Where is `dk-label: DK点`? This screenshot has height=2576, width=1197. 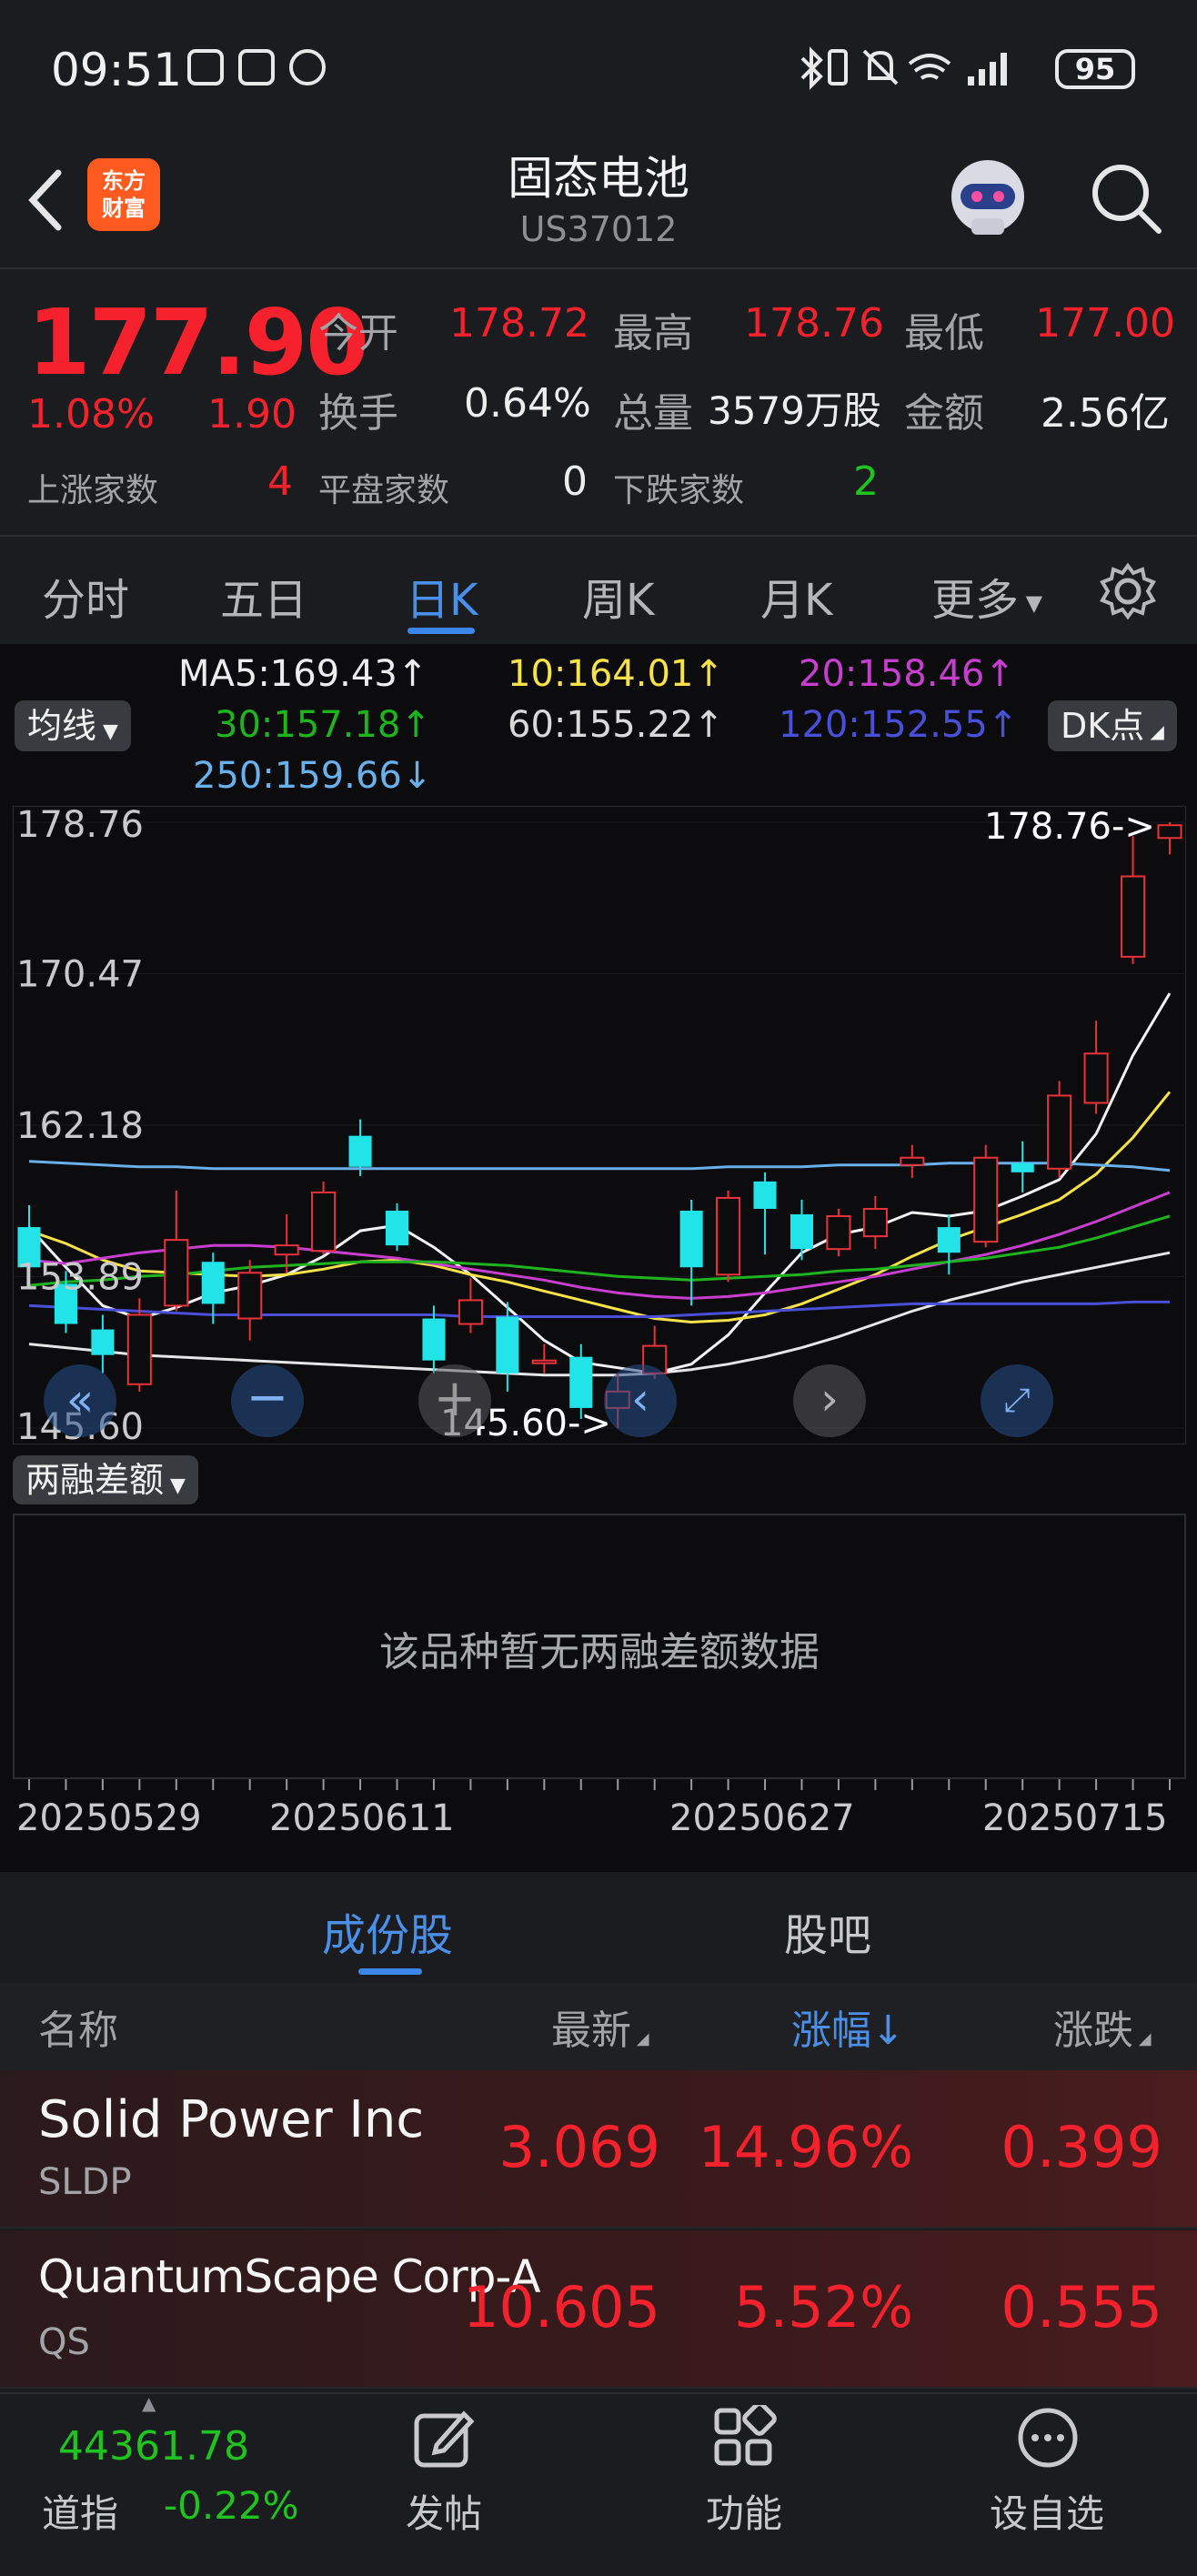
dk-label: DK点 is located at coordinates (1103, 726).